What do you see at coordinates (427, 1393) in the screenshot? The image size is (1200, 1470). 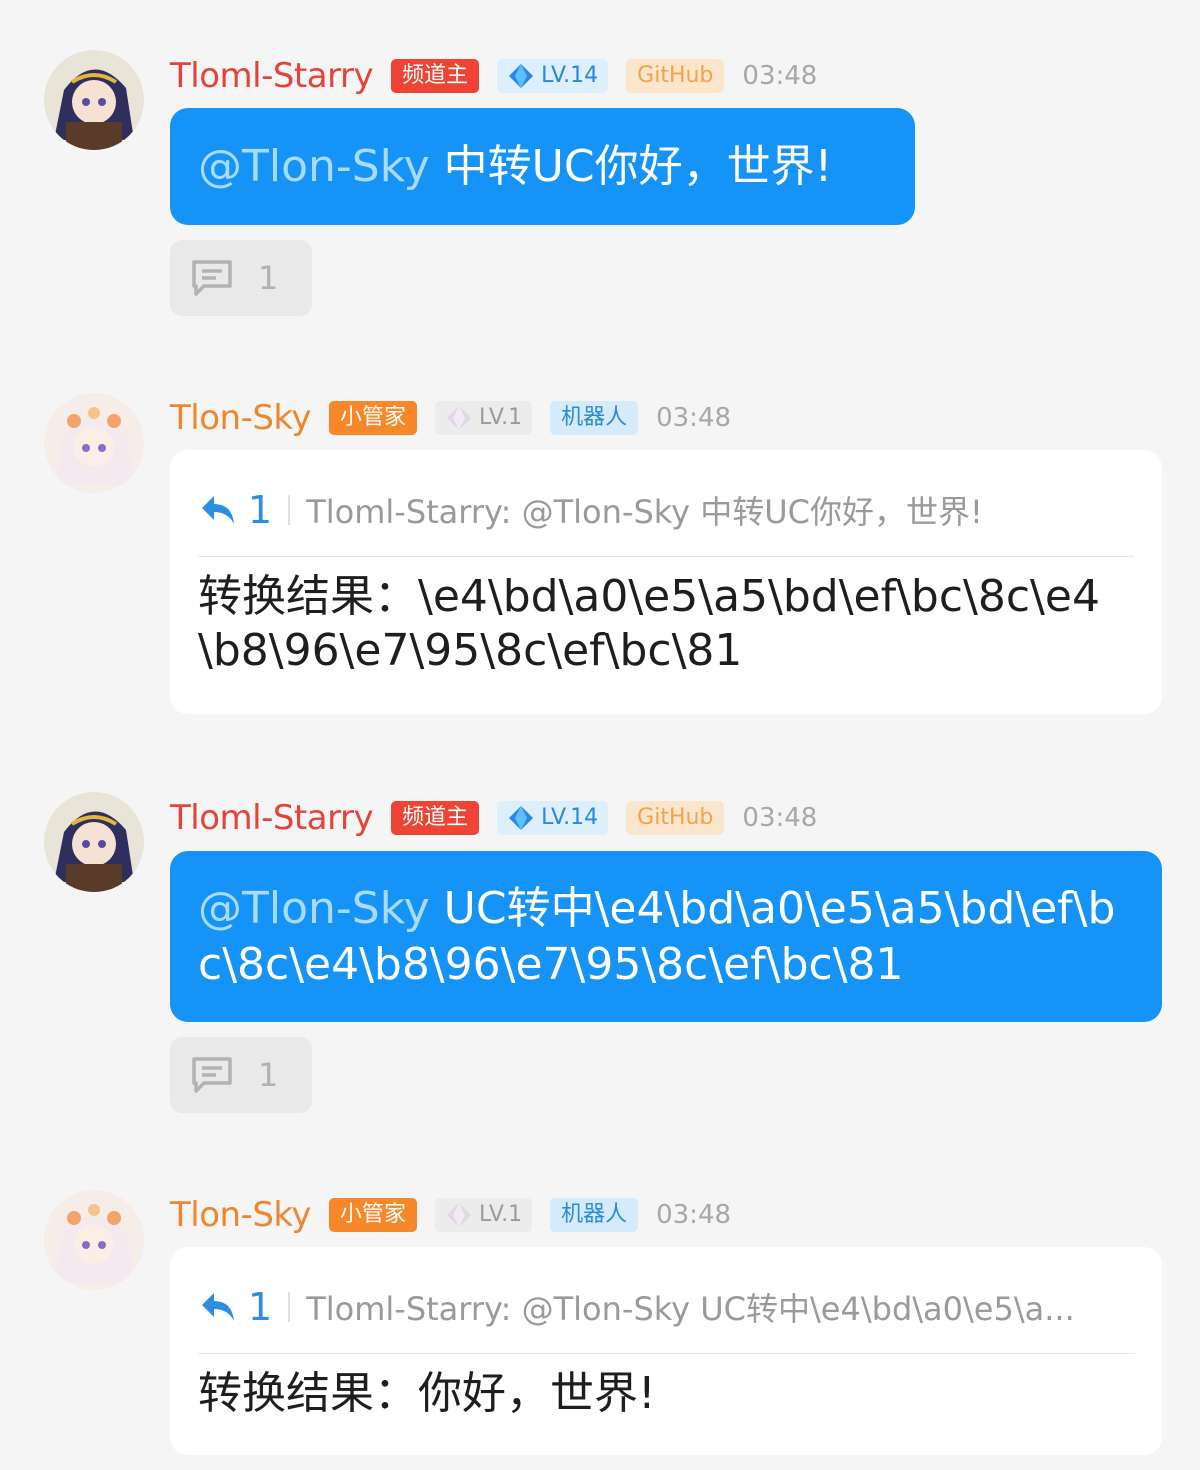 I see `result-text: 转换结果：你好，世界!` at bounding box center [427, 1393].